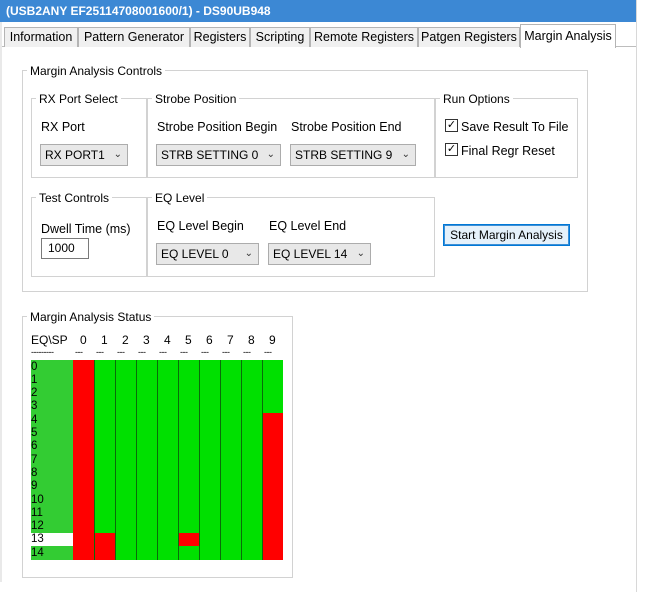 The height and width of the screenshot is (592, 652). Describe the element at coordinates (37, 539) in the screenshot. I see `eq-row-label: 13` at that location.